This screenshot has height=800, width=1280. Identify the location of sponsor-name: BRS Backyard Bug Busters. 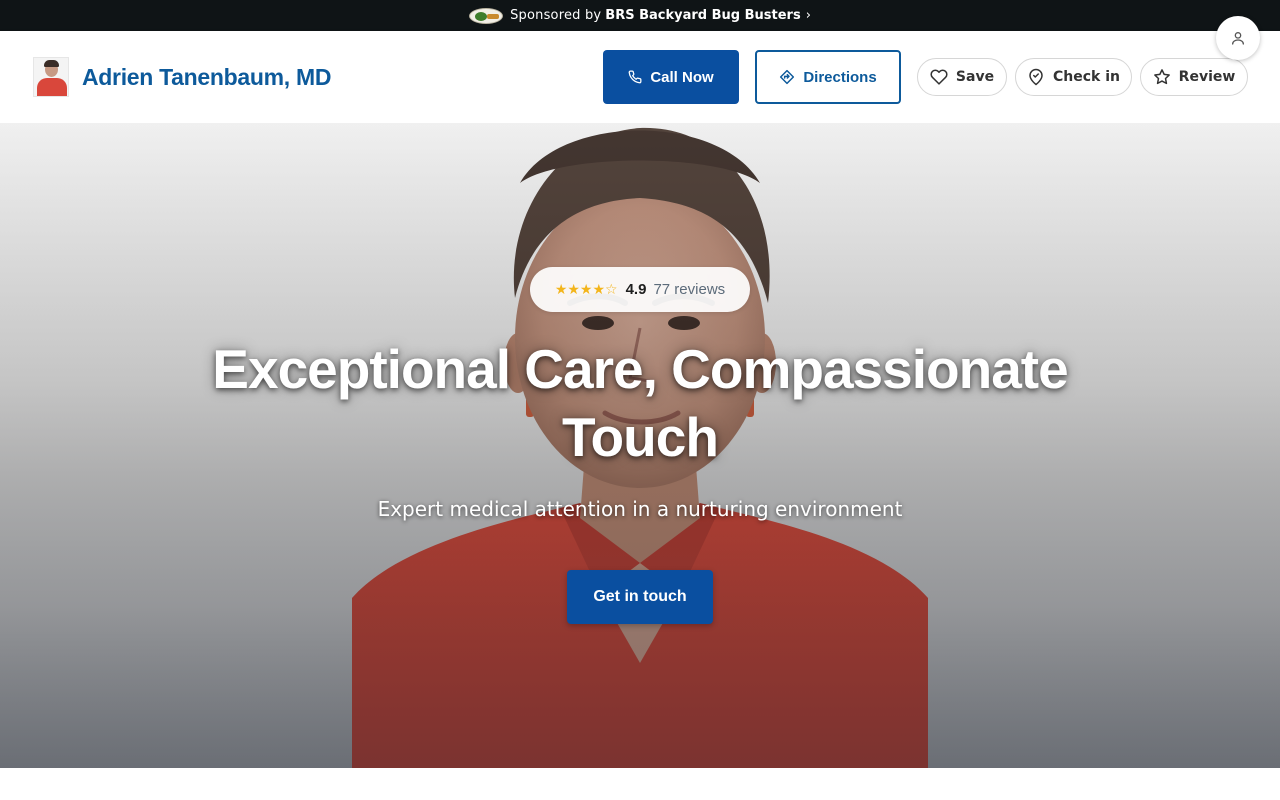
(702, 15).